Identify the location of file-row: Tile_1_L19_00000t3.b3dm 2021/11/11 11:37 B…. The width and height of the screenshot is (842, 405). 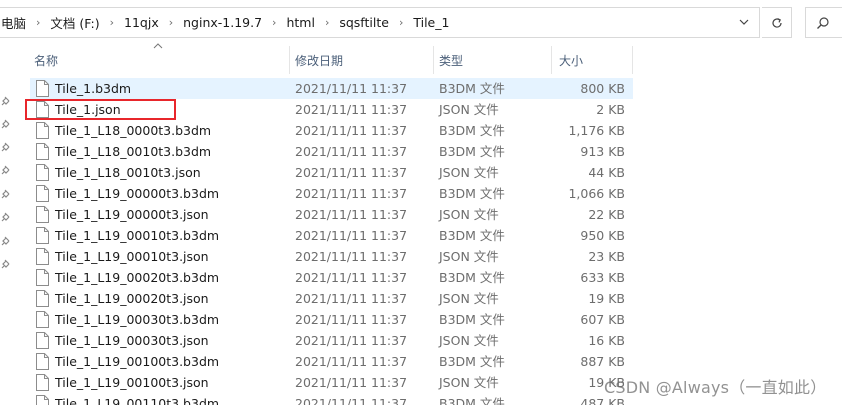
(331, 193).